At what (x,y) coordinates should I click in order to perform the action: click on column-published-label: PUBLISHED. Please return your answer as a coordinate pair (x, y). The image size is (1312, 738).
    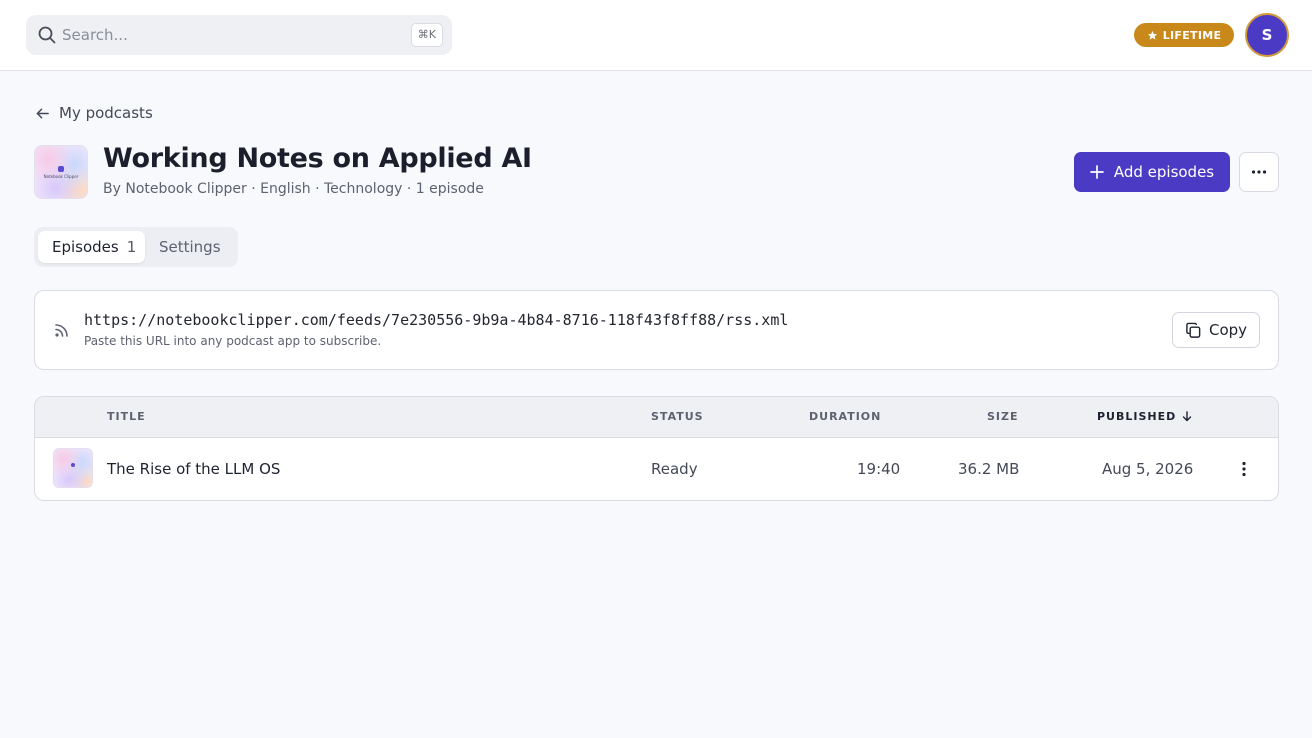
    Looking at the image, I should click on (1137, 416).